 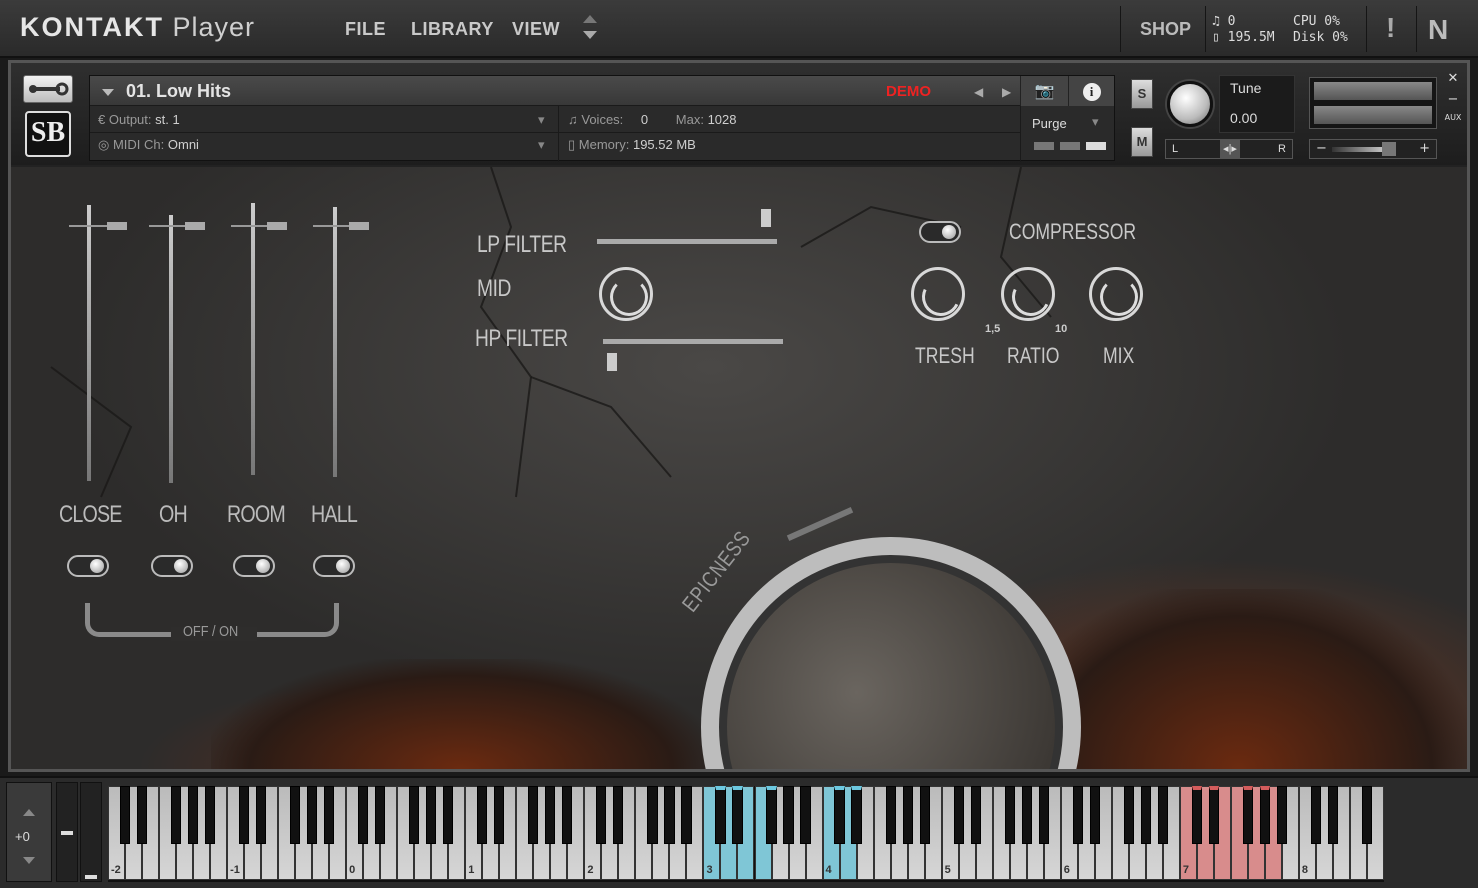 What do you see at coordinates (1006, 92) in the screenshot?
I see `next-instrument-icon: ▶` at bounding box center [1006, 92].